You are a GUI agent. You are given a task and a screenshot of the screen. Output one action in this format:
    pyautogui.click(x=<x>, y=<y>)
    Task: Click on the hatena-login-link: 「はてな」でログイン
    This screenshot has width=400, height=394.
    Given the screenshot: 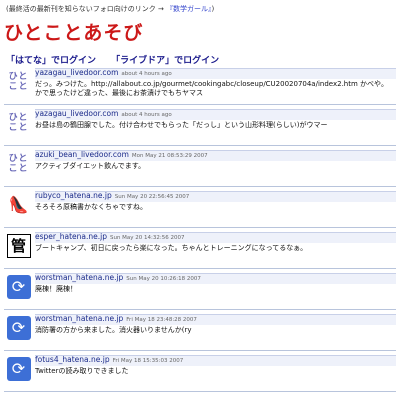 What is the action you would take?
    pyautogui.click(x=51, y=61)
    